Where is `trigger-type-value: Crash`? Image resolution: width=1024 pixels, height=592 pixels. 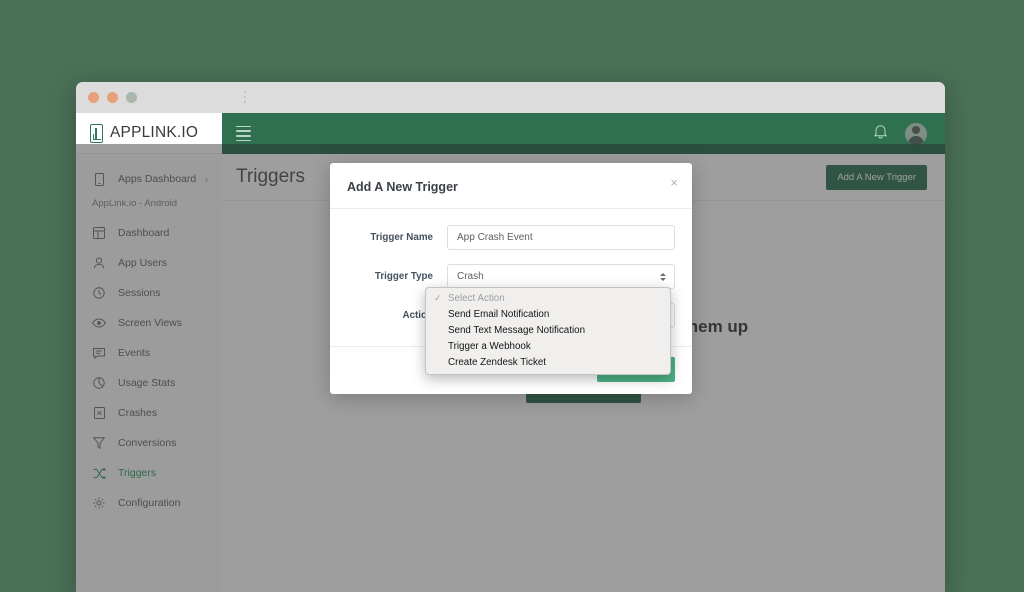
trigger-type-value: Crash is located at coordinates (470, 276).